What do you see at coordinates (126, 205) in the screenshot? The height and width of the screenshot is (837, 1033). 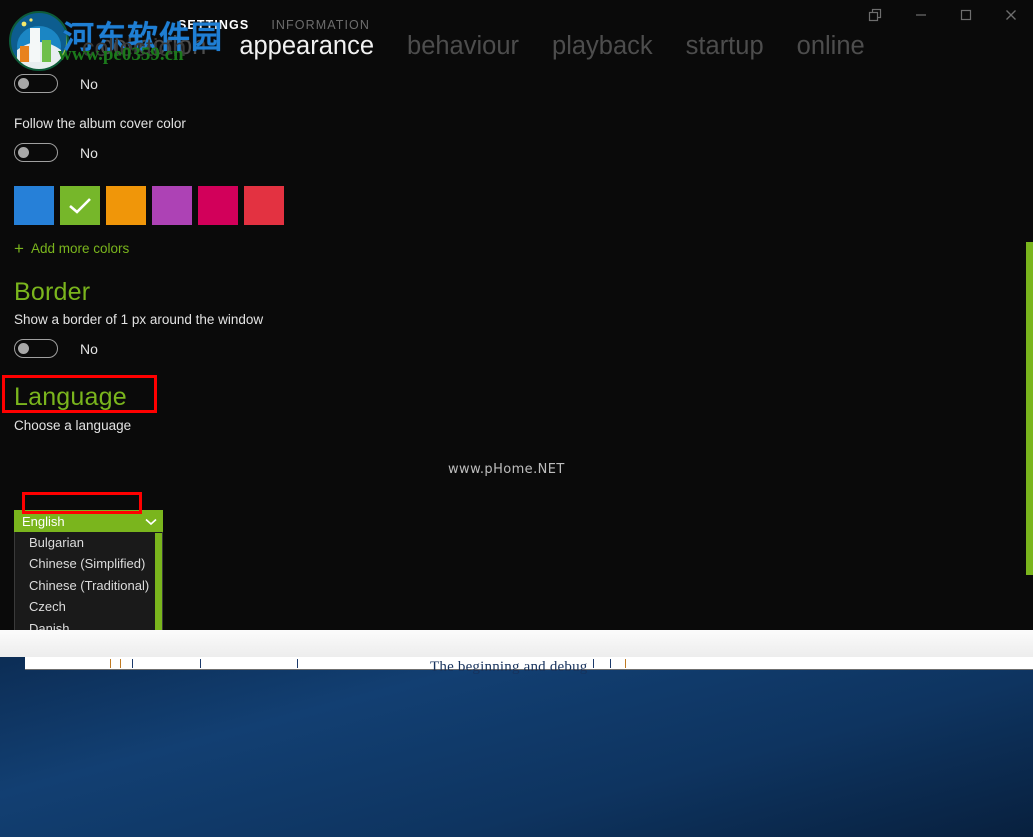 I see `color-swatch-orange` at bounding box center [126, 205].